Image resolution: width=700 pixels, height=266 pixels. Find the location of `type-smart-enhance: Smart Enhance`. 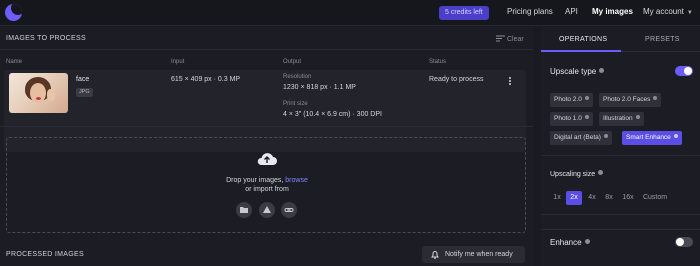

type-smart-enhance: Smart Enhance is located at coordinates (652, 138).